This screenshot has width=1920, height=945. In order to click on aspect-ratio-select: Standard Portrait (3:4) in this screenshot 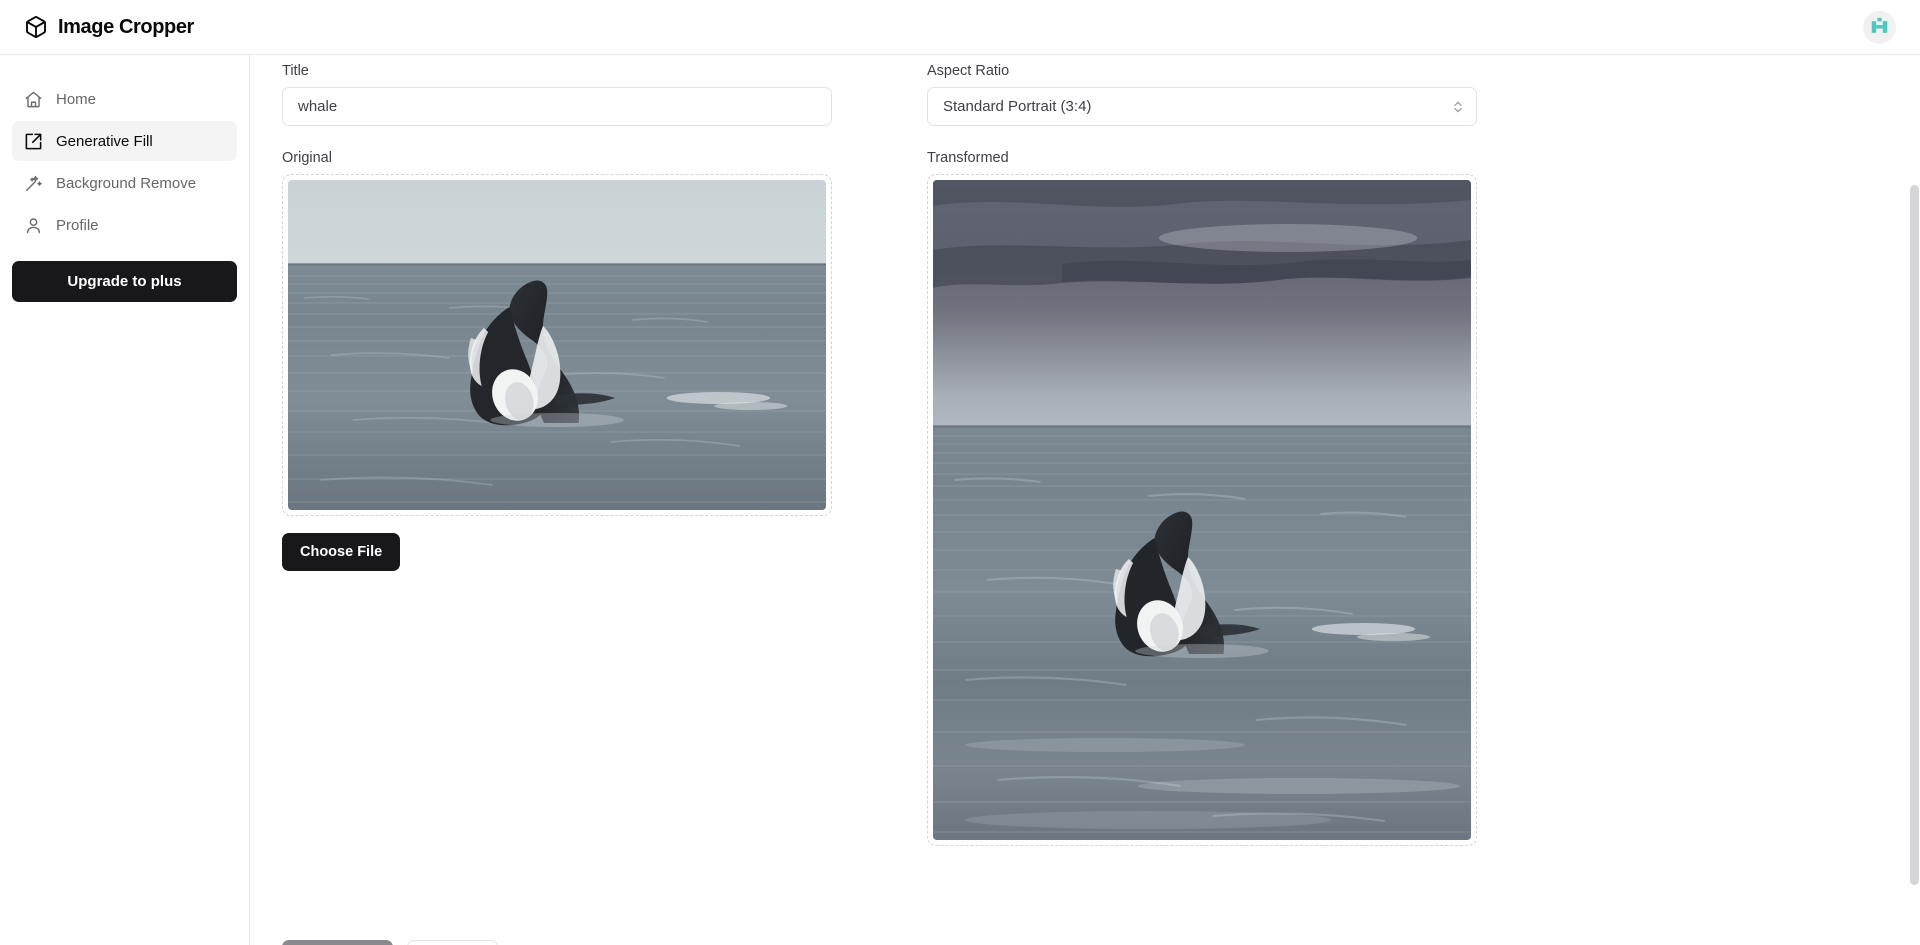, I will do `click(1202, 106)`.